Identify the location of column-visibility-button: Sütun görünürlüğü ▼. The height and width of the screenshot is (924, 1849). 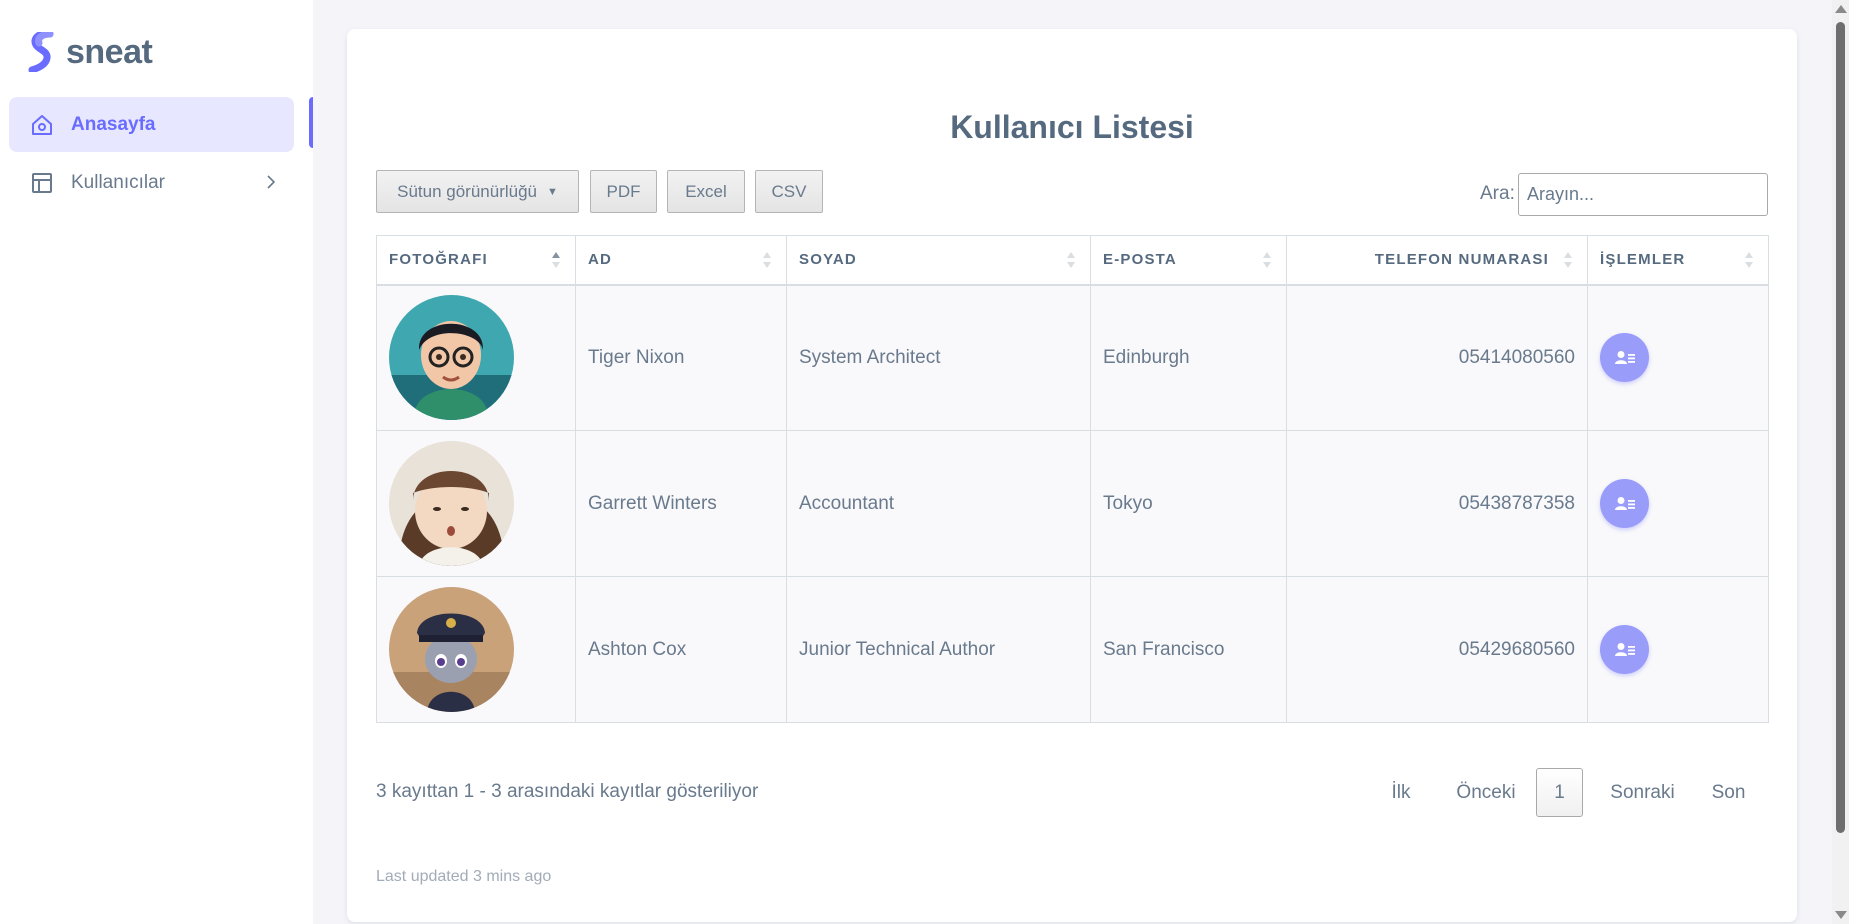
(477, 191).